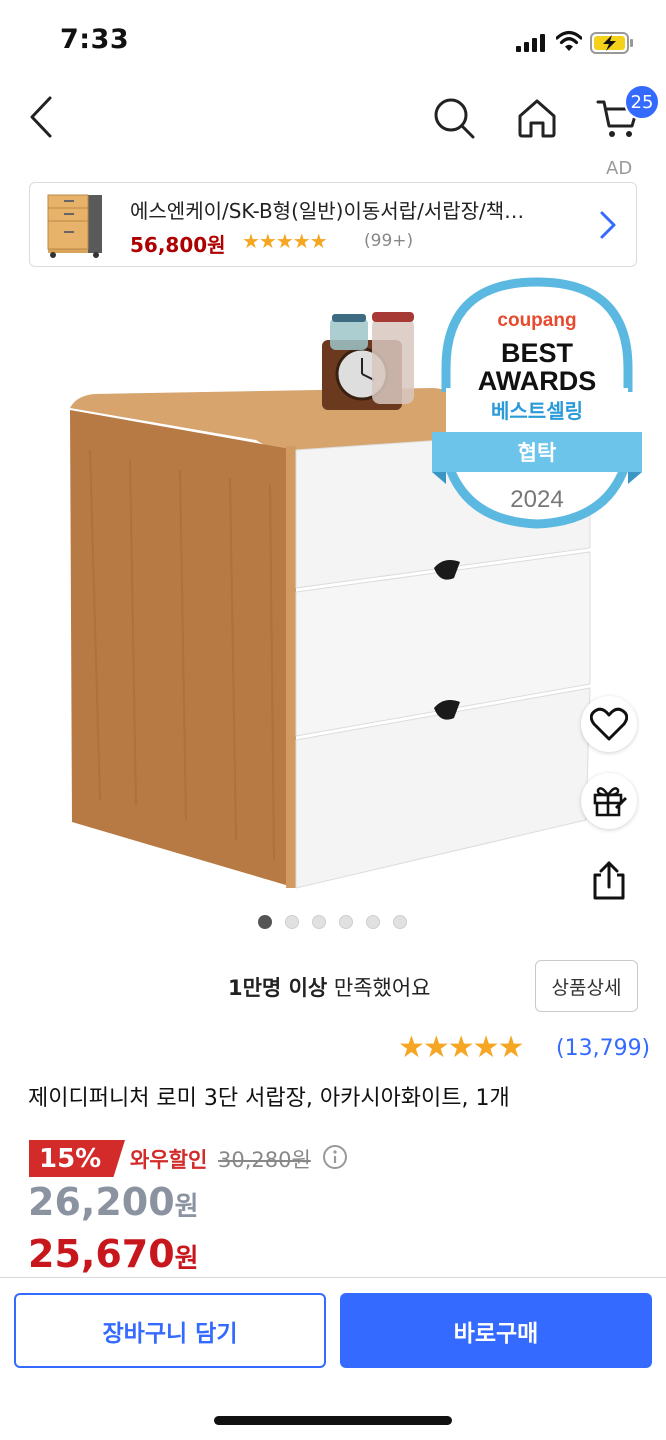 This screenshot has height=1440, width=666. Describe the element at coordinates (333, 1277) in the screenshot. I see `bottom-divider` at that location.